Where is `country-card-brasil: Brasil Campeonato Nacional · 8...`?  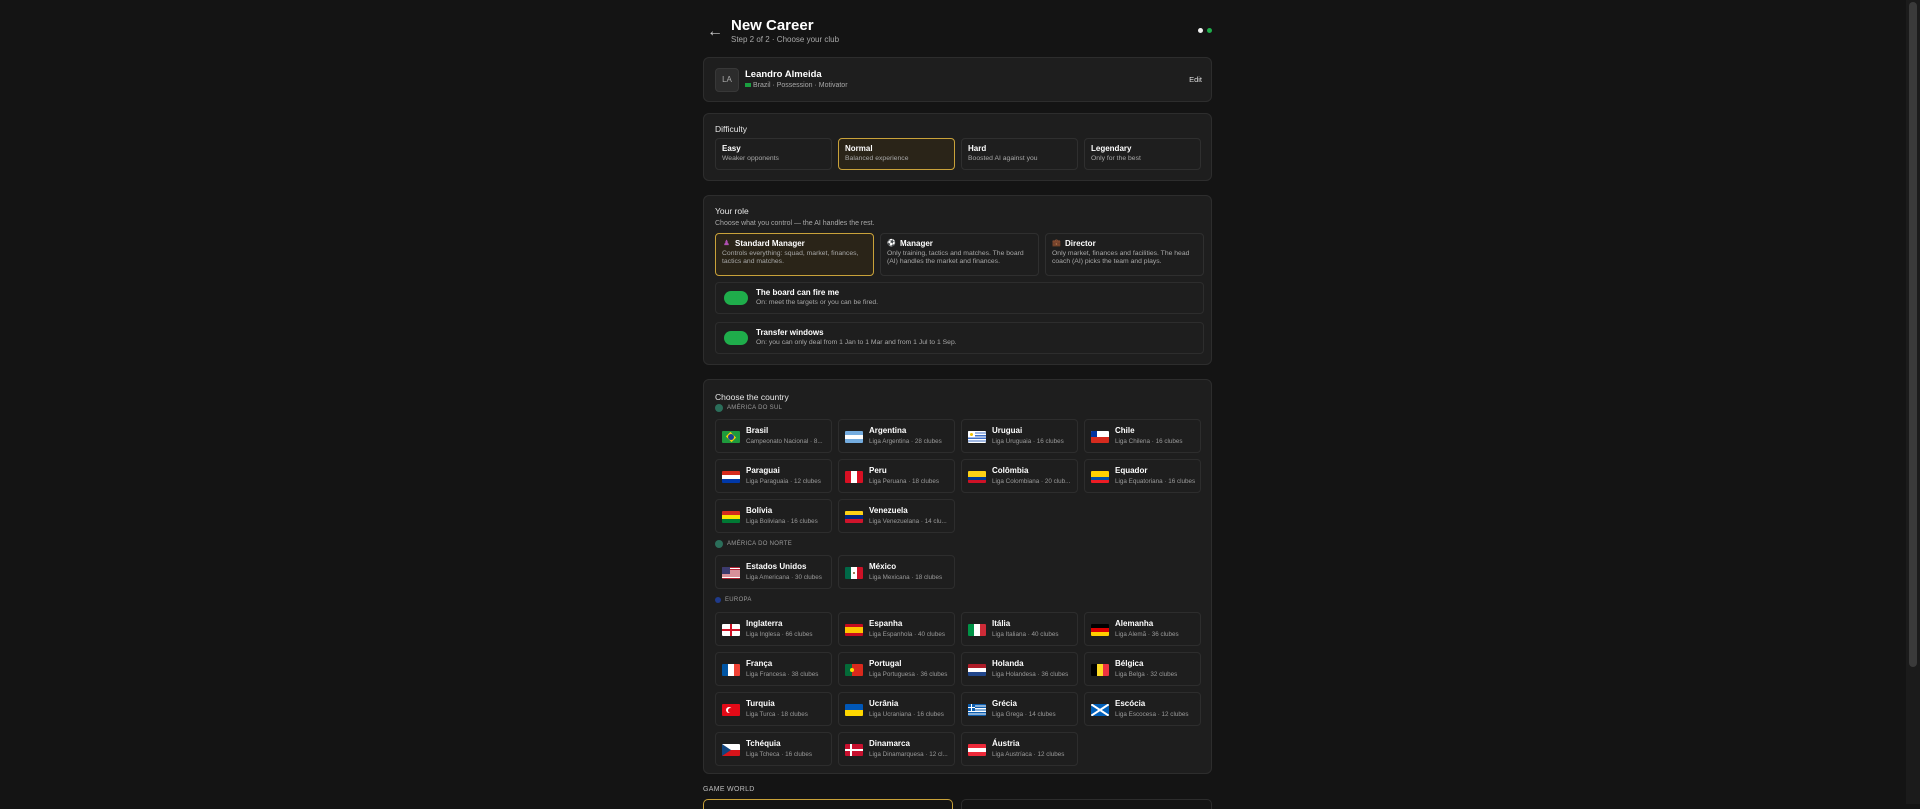
country-card-brasil: Brasil Campeonato Nacional · 8... is located at coordinates (773, 436).